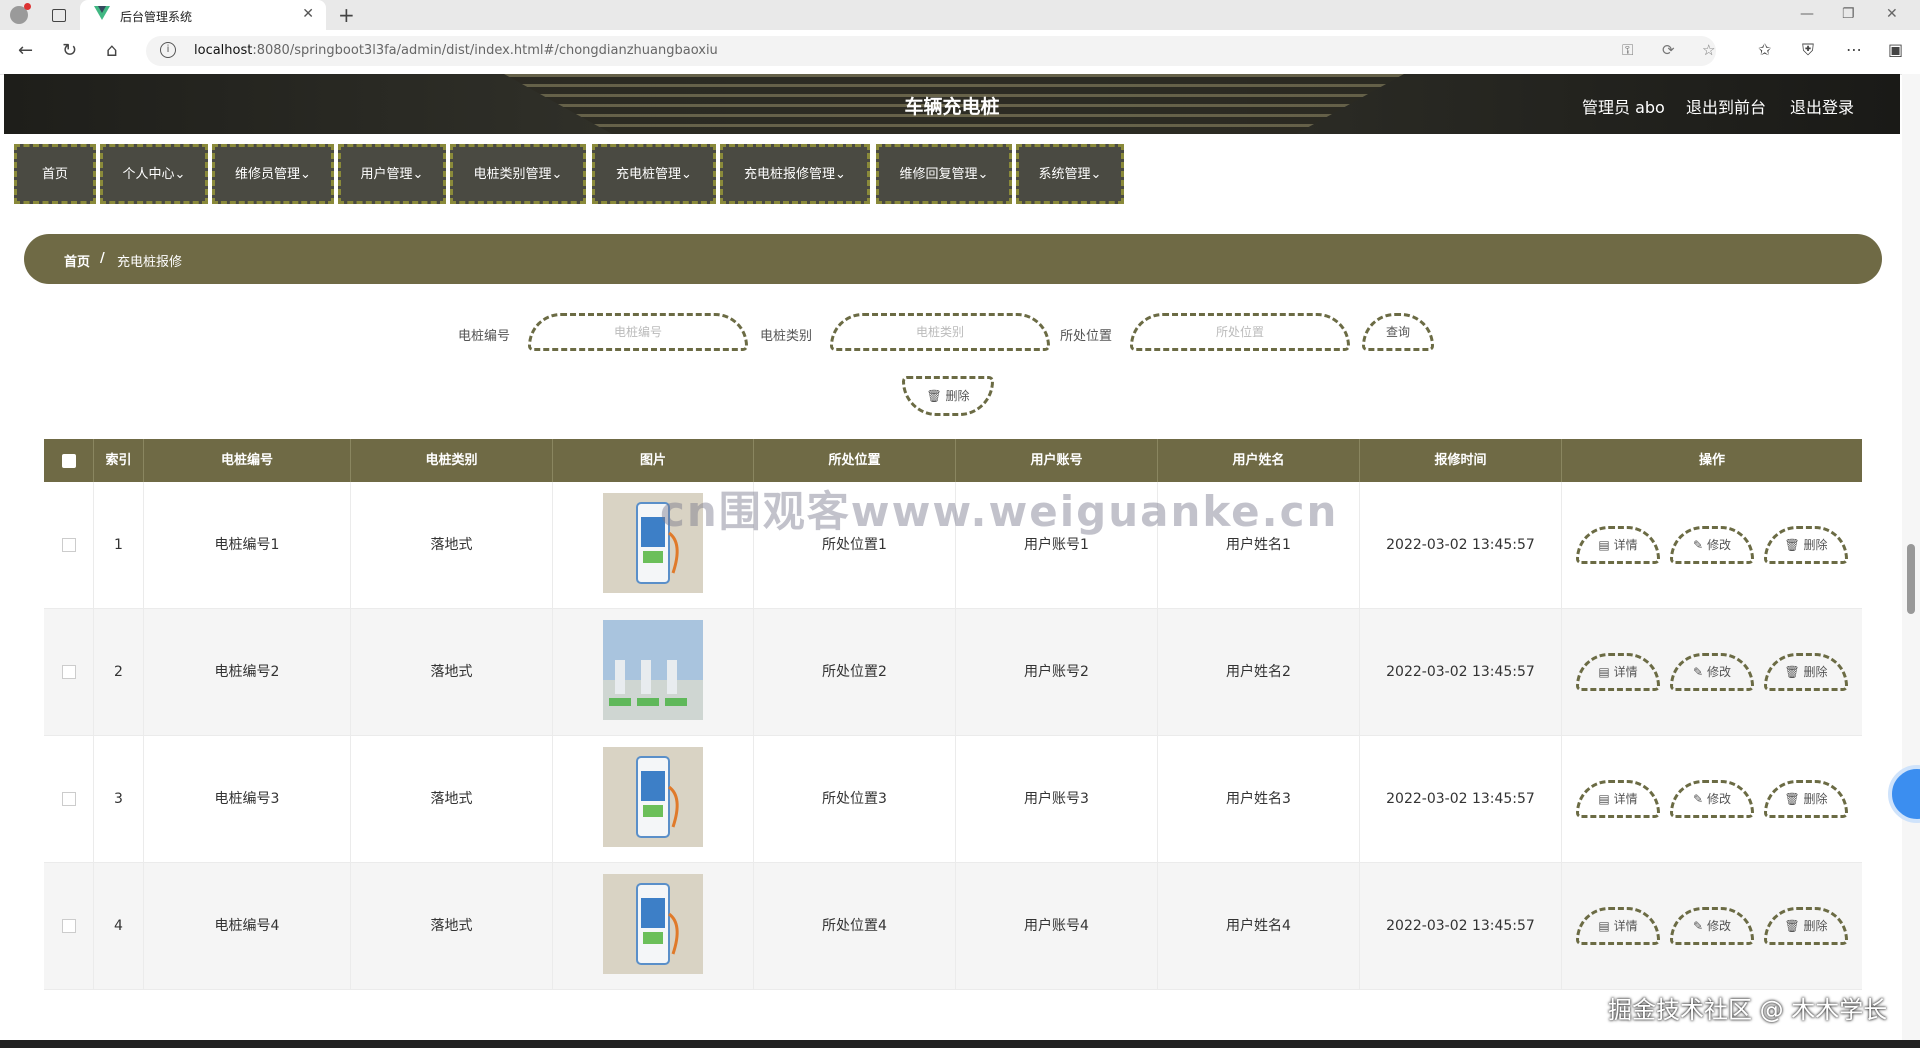 The width and height of the screenshot is (1920, 1048). Describe the element at coordinates (1807, 14) in the screenshot. I see `minimize-icon: —` at that location.